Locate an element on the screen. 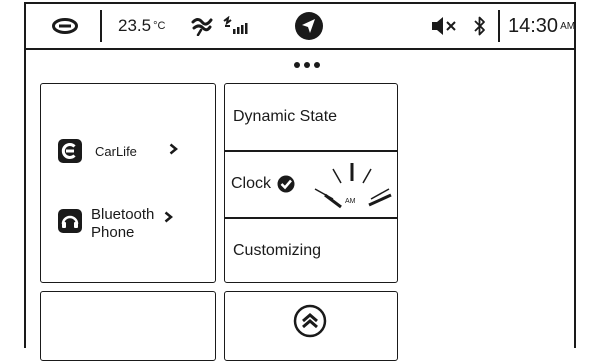  phone-label: Phone is located at coordinates (113, 232).